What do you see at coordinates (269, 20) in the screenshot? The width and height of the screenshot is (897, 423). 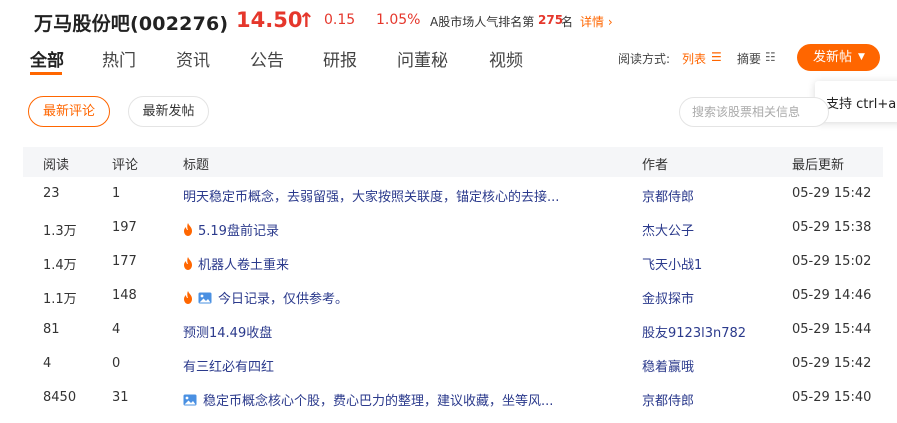 I see `stock-price: 14.50` at bounding box center [269, 20].